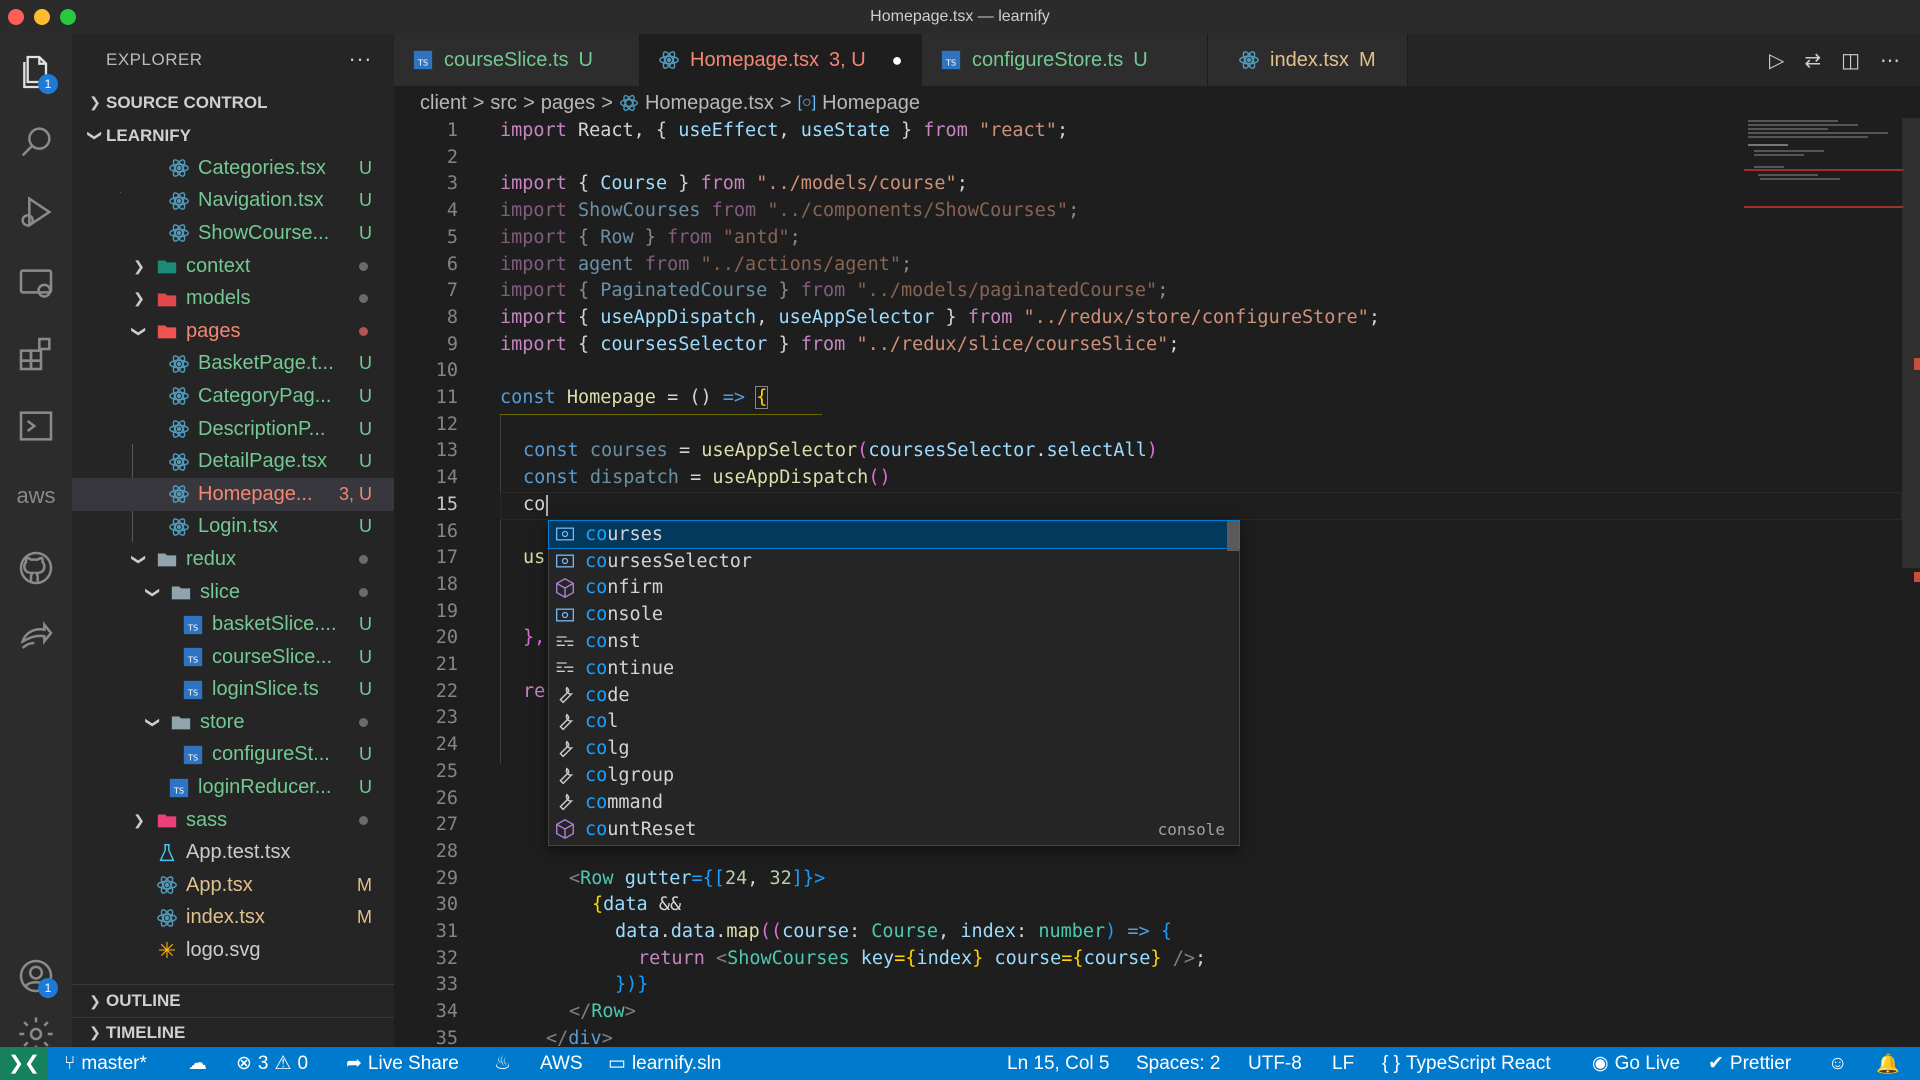  I want to click on tree-file: DescriptionP... U, so click(233, 429).